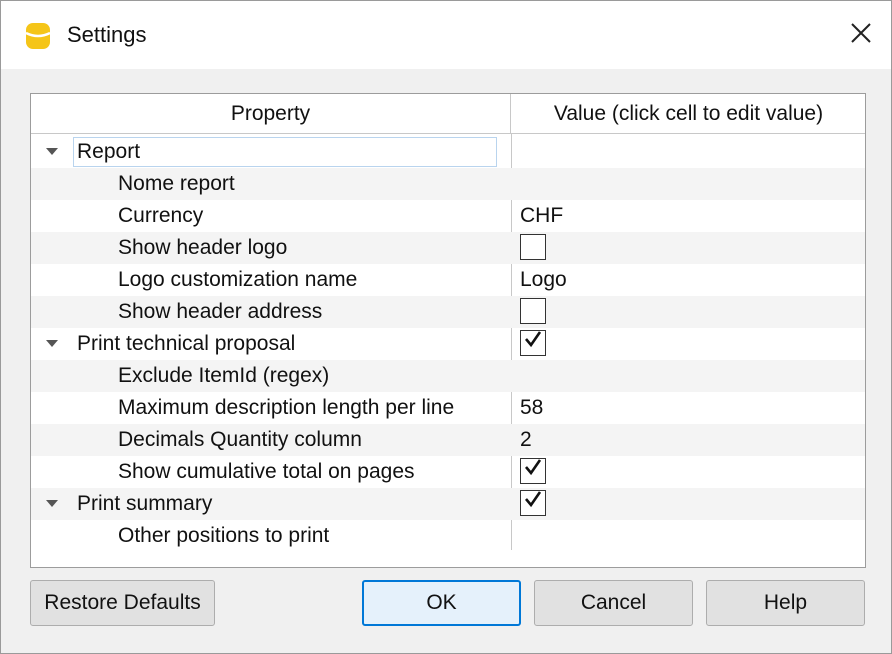 The image size is (892, 654). What do you see at coordinates (38, 36) in the screenshot?
I see `database-icon` at bounding box center [38, 36].